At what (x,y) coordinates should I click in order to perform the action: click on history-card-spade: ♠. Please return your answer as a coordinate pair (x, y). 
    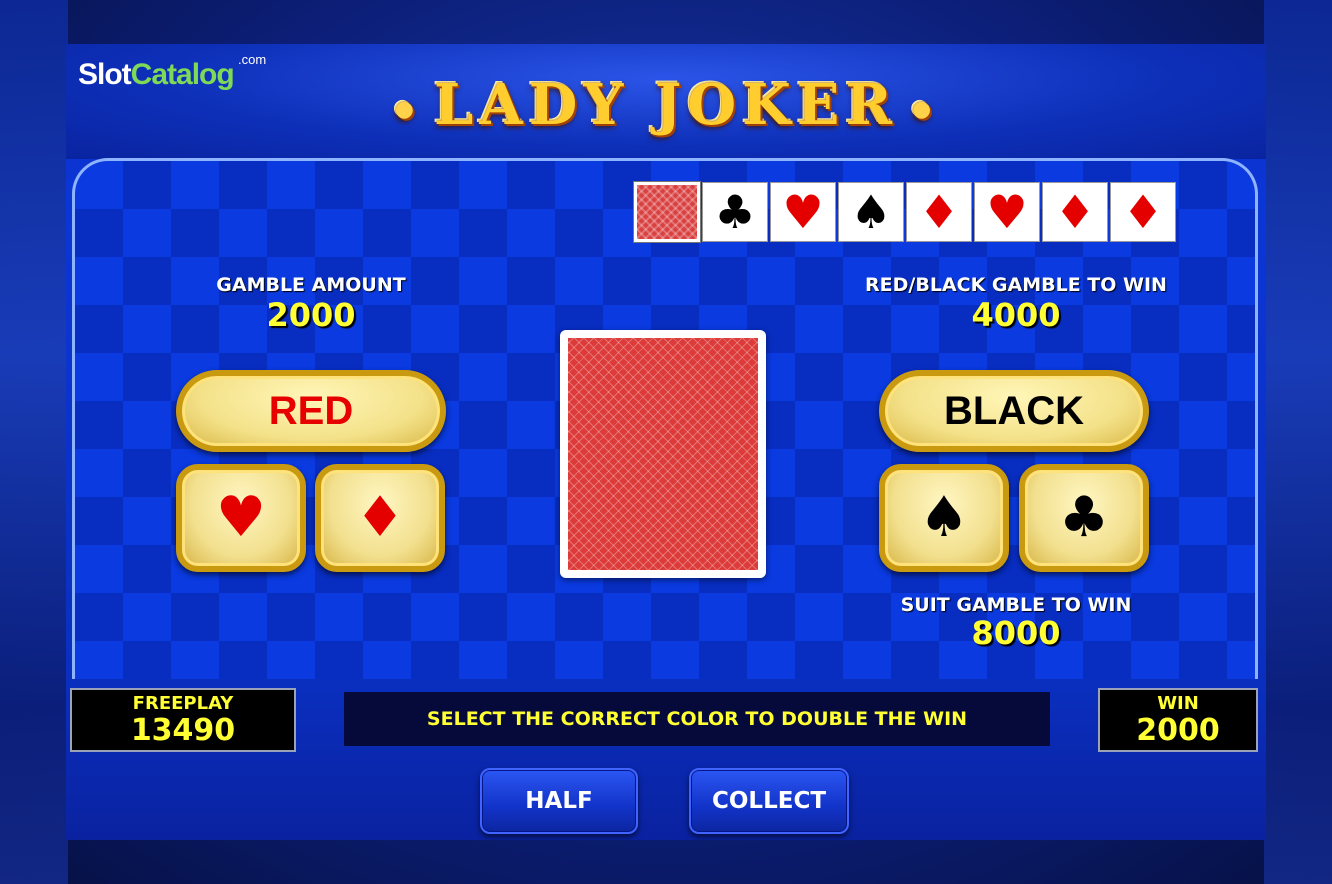
    Looking at the image, I should click on (871, 212).